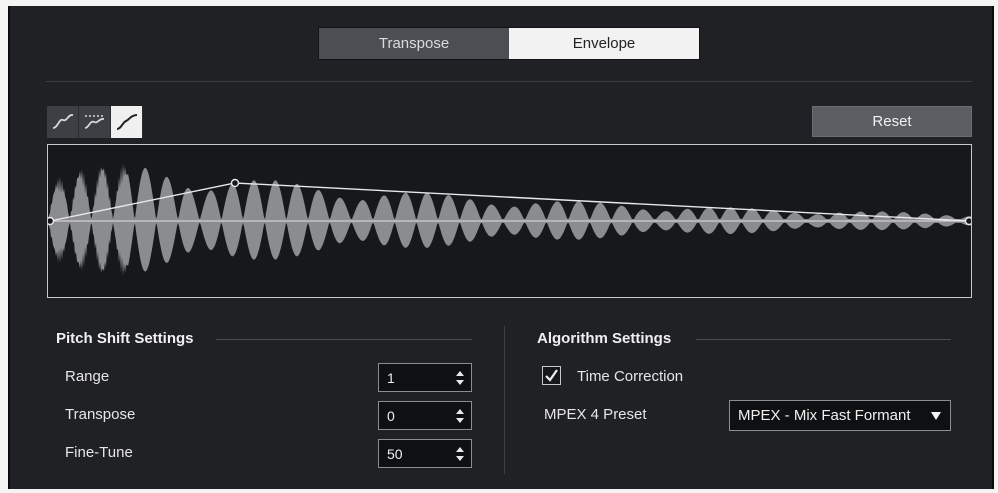 This screenshot has width=998, height=493. Describe the element at coordinates (425, 377) in the screenshot. I see `range-stepper: 1` at that location.